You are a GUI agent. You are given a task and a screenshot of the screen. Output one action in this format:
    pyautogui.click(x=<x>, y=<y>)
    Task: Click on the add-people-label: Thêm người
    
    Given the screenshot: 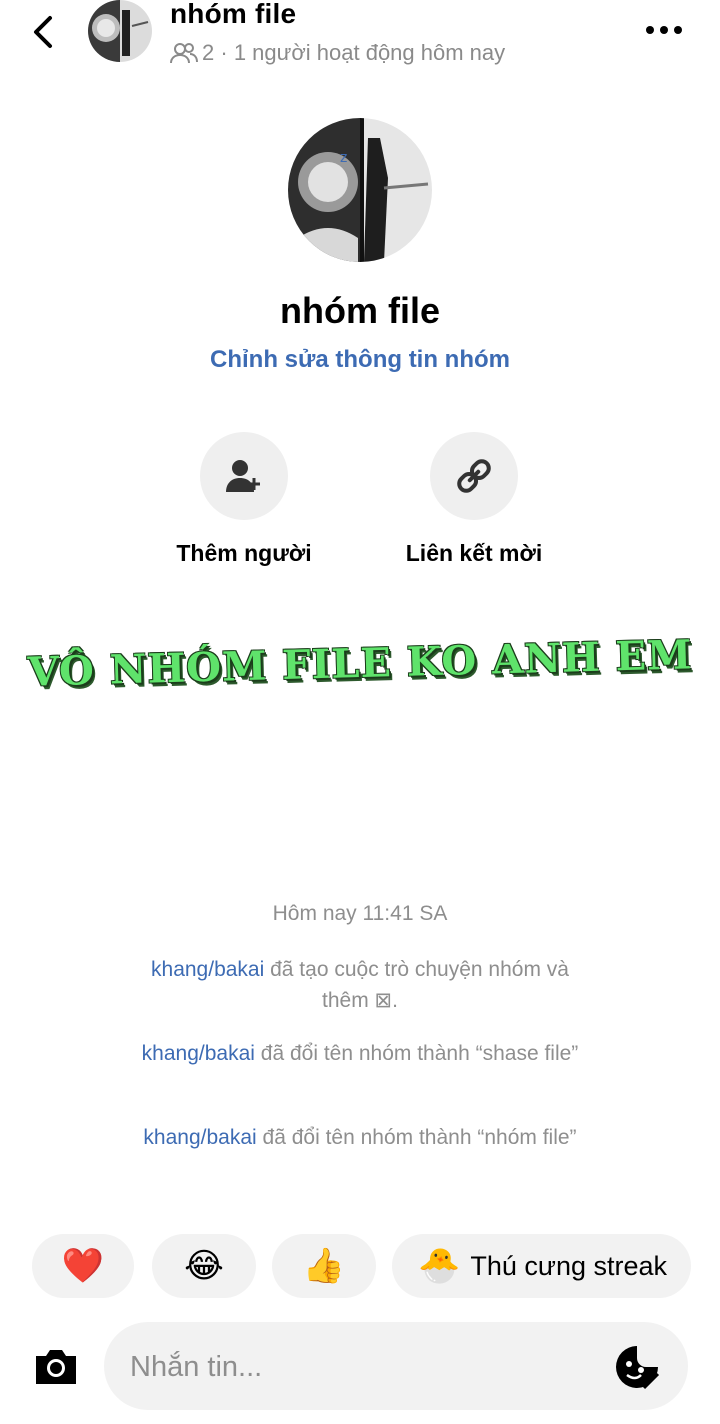 What is the action you would take?
    pyautogui.click(x=244, y=553)
    